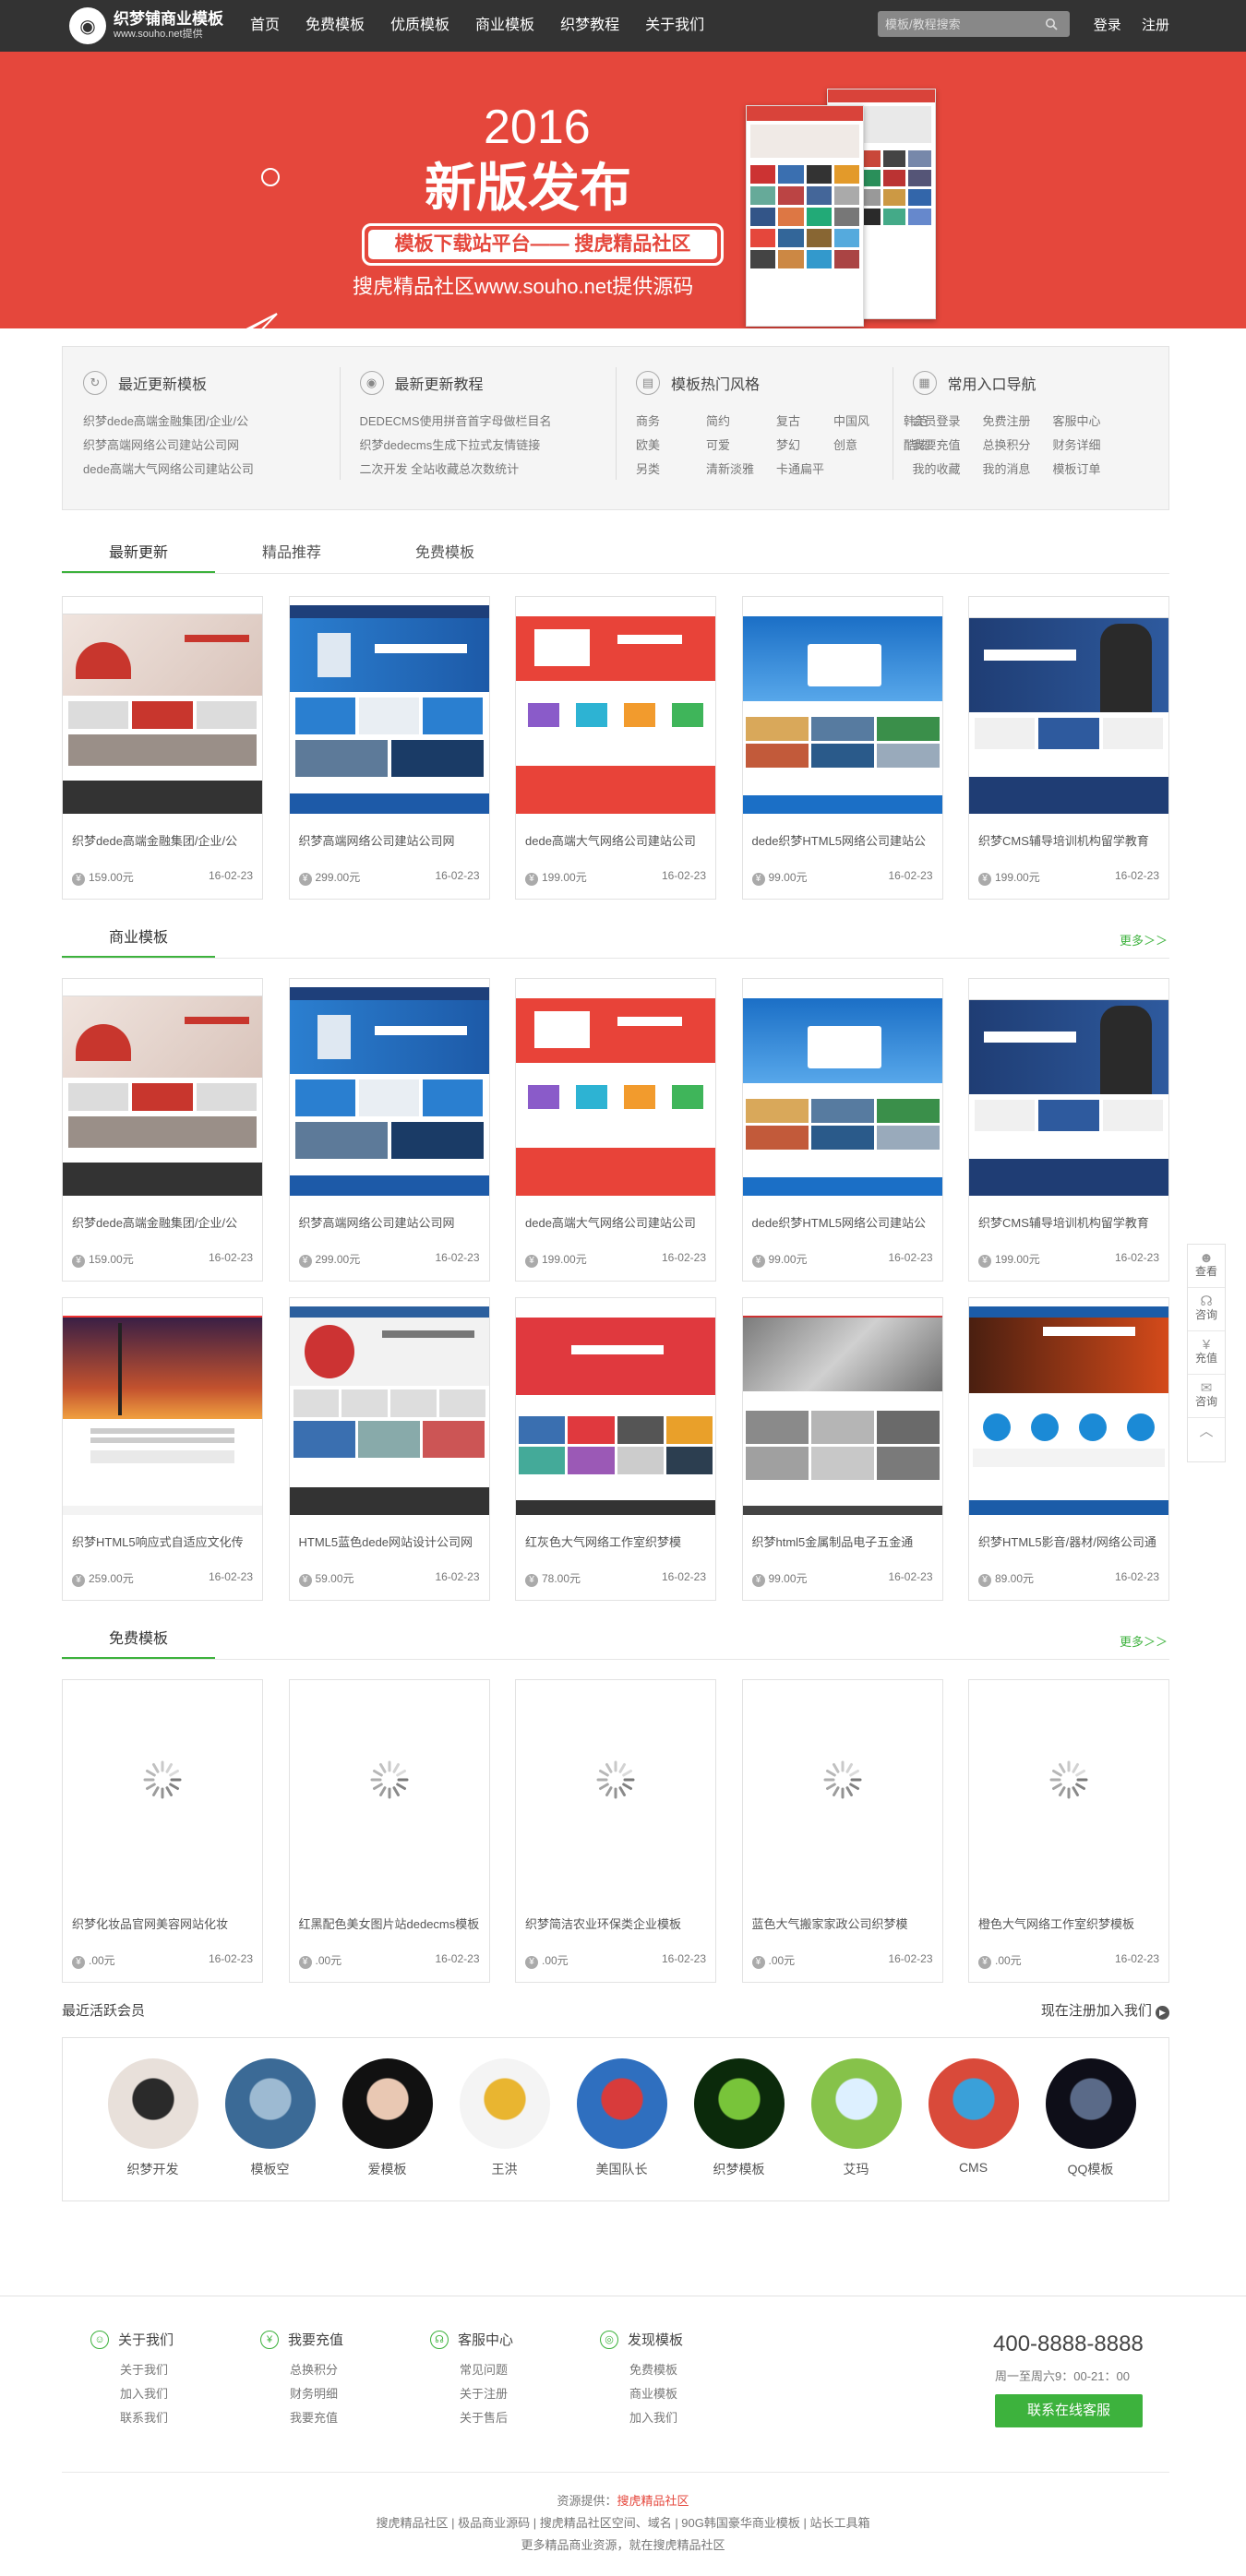 Image resolution: width=1246 pixels, height=2576 pixels. What do you see at coordinates (621, 2169) in the screenshot?
I see `member-name: 美国队长` at bounding box center [621, 2169].